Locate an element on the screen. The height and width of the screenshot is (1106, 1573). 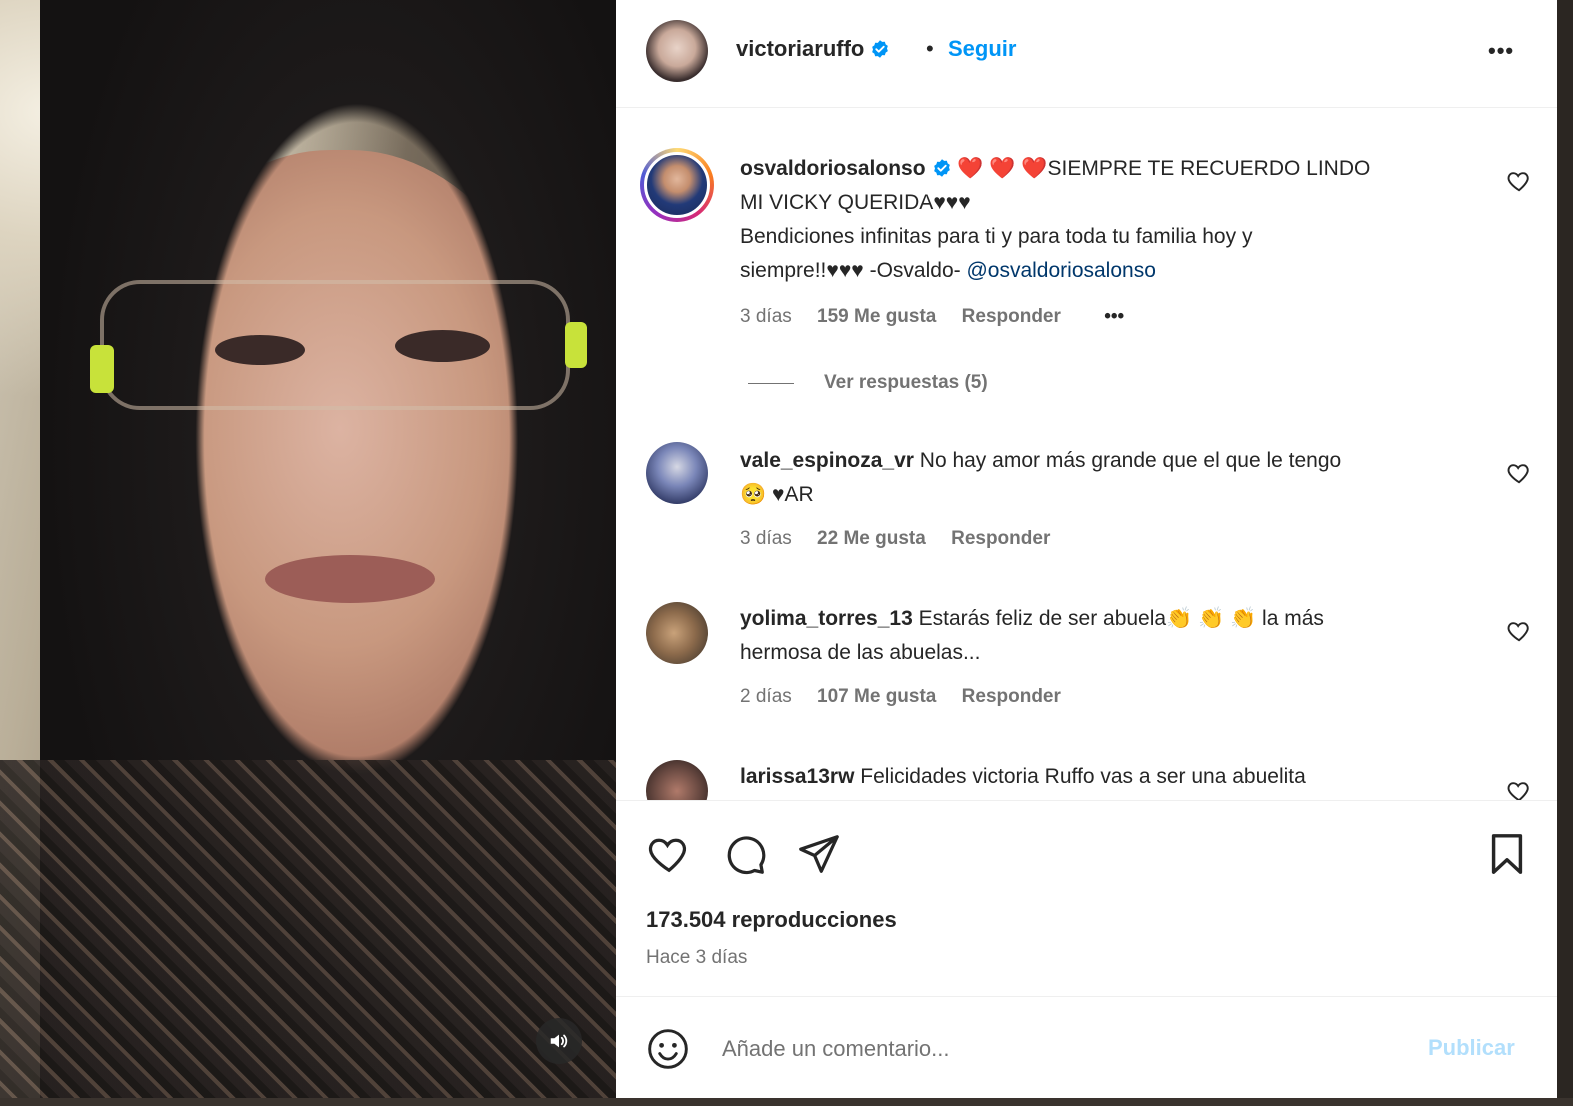
video-glasses-clip-right is located at coordinates (576, 345).